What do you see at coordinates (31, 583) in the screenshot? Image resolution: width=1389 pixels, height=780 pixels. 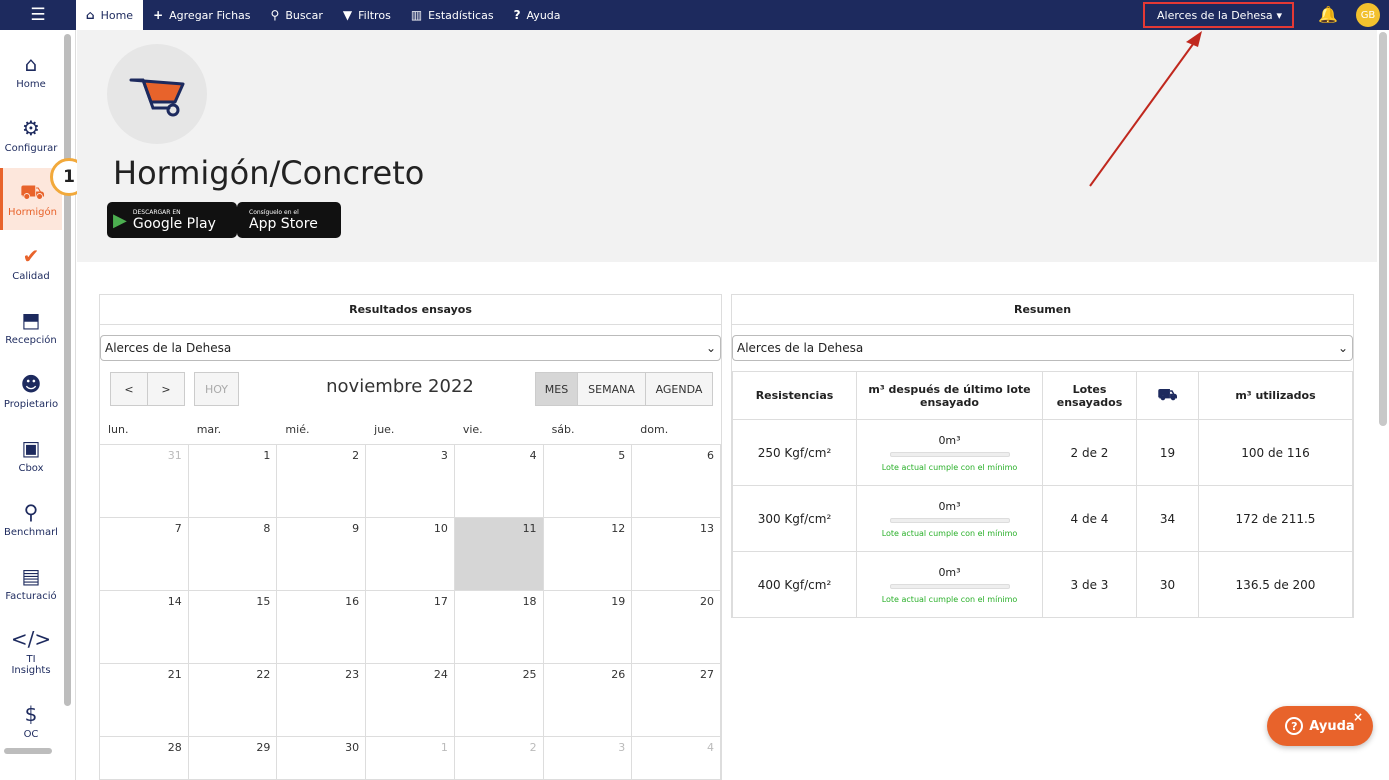 I see `sidebar-item-facturacion: ▤ Facturació` at bounding box center [31, 583].